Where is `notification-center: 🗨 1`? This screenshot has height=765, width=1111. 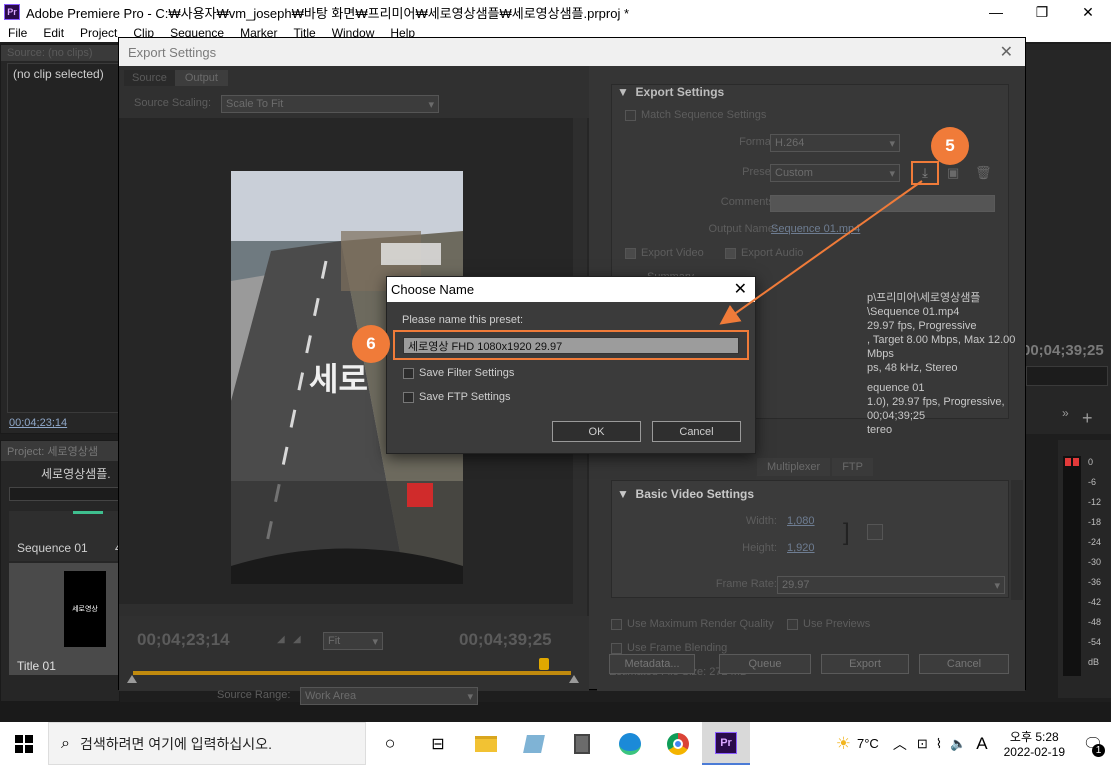
notification-center: 🗨 1 is located at coordinates (1093, 743).